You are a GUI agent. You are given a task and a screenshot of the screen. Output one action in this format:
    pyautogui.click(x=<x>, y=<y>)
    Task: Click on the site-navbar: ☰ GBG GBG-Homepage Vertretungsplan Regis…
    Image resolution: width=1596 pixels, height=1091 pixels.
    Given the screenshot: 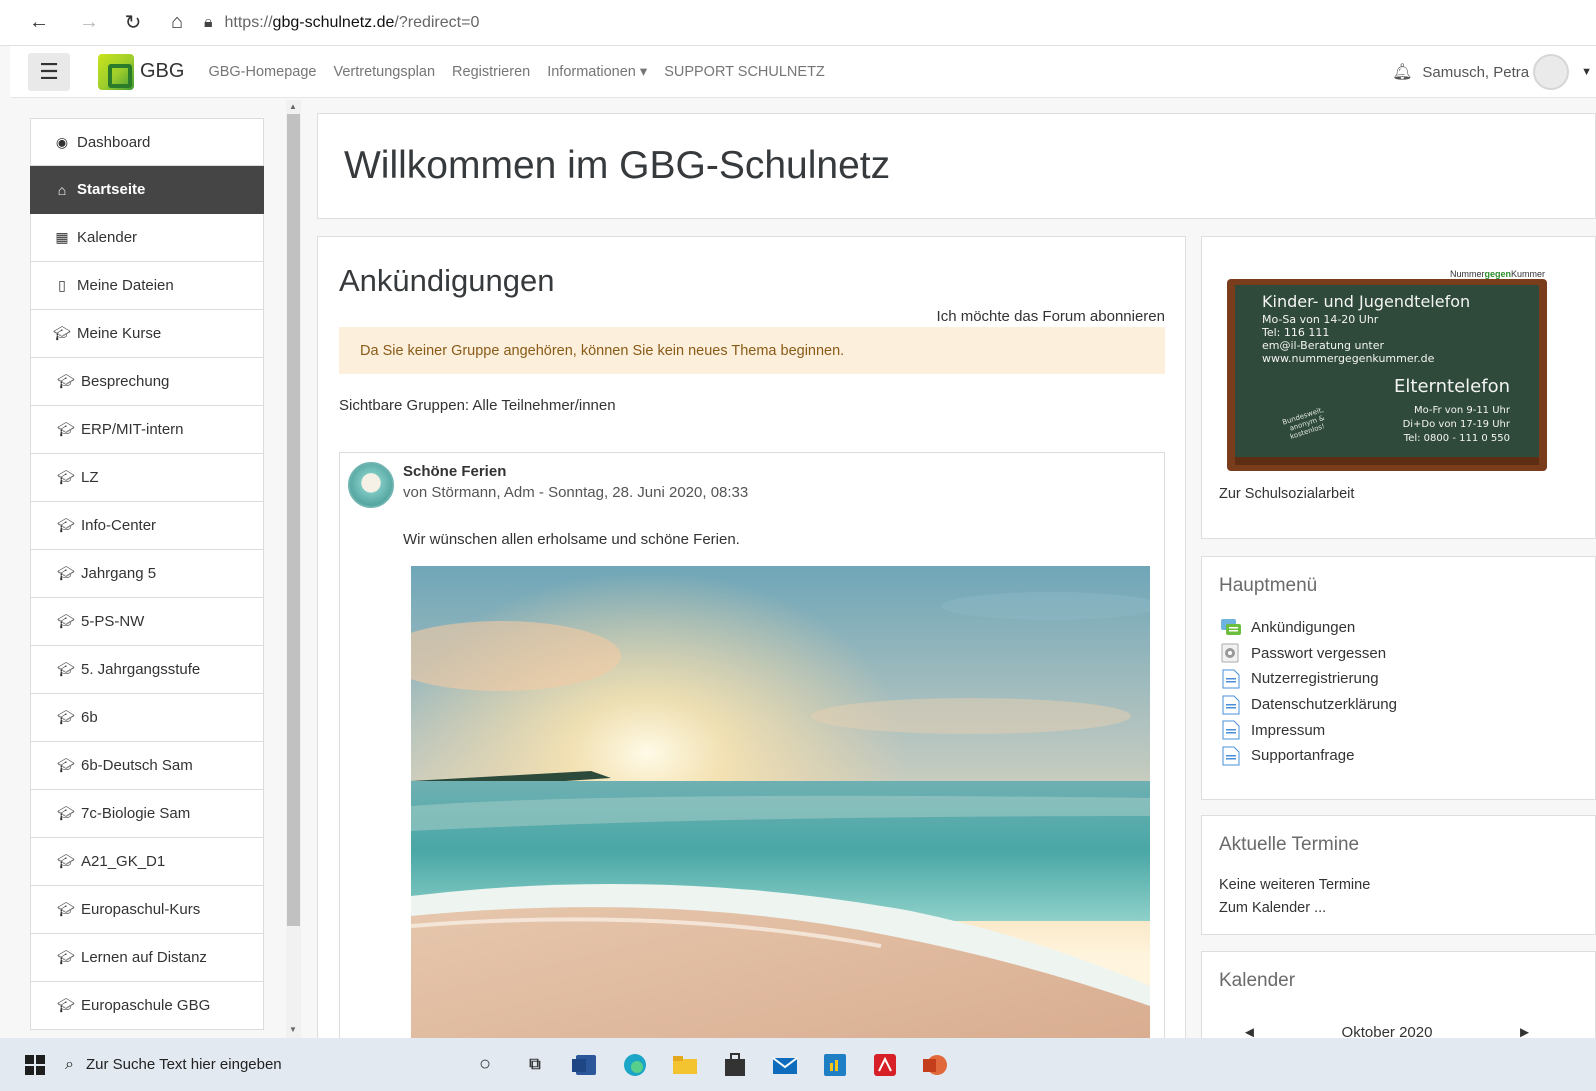 What is the action you would take?
    pyautogui.click(x=803, y=72)
    